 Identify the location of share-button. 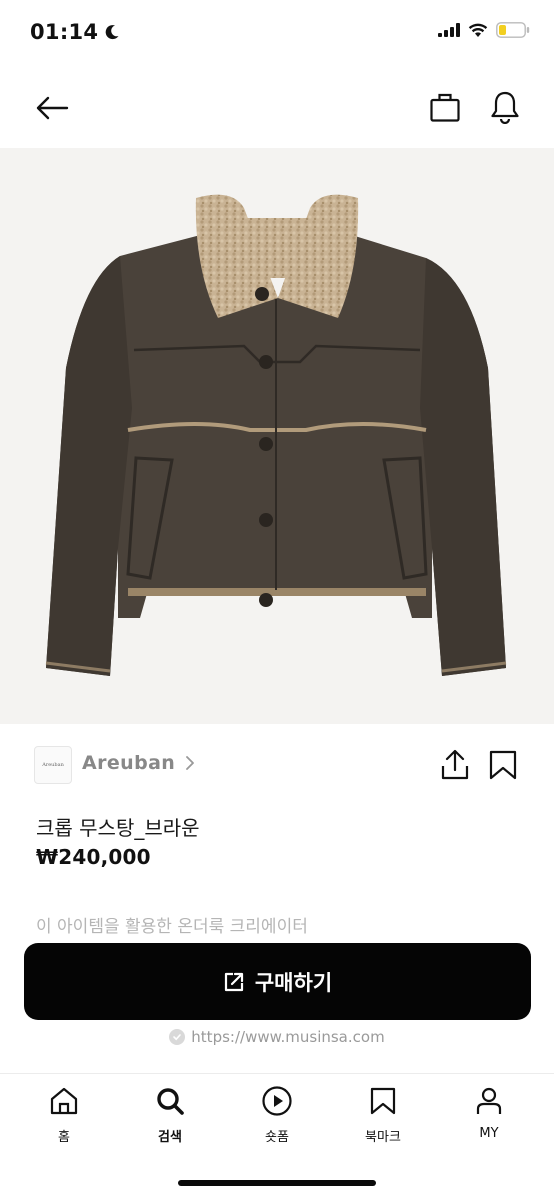
(455, 765).